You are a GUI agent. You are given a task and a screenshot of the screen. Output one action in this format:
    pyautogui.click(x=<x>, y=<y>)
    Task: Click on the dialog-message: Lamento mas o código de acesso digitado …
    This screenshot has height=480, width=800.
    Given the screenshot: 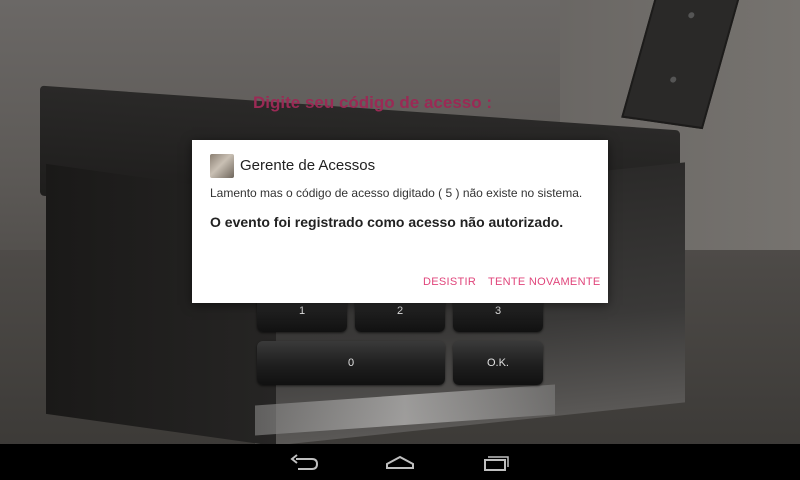 What is the action you would take?
    pyautogui.click(x=396, y=193)
    